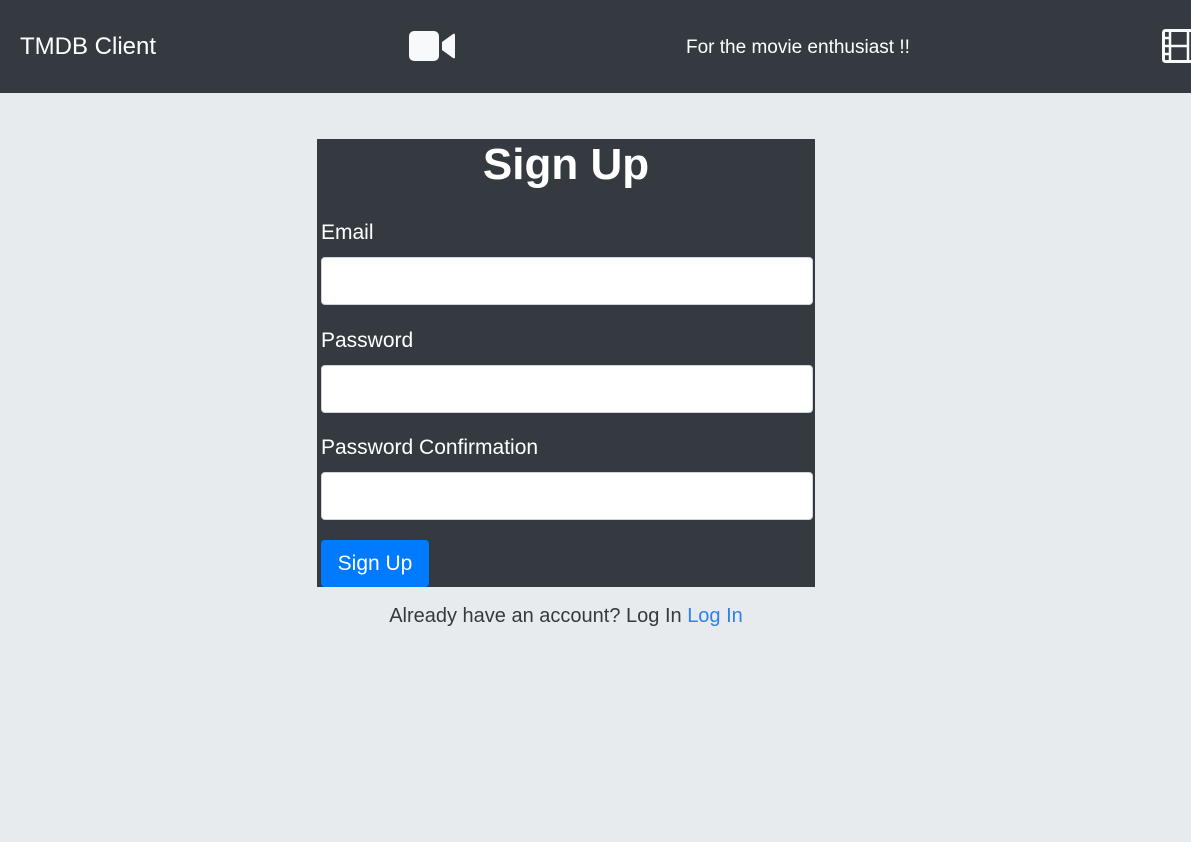 Image resolution: width=1191 pixels, height=842 pixels. I want to click on password-field, so click(567, 389).